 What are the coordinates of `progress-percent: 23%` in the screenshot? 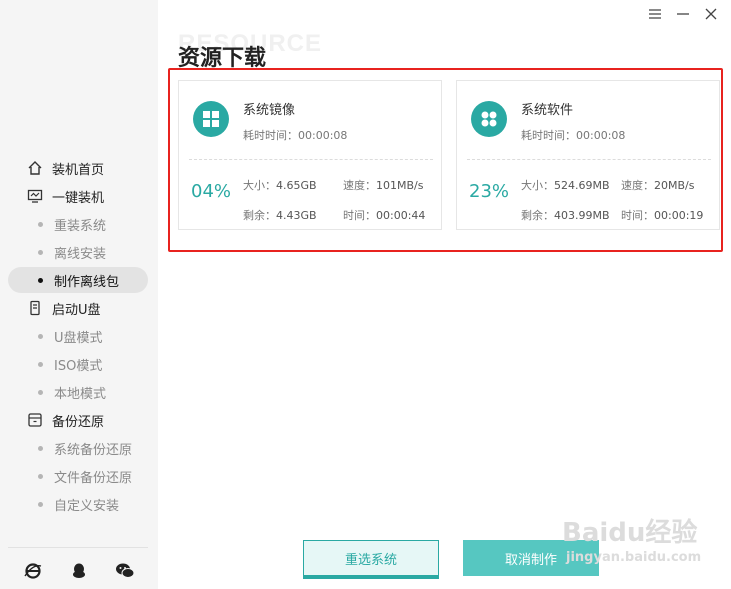 It's located at (489, 191).